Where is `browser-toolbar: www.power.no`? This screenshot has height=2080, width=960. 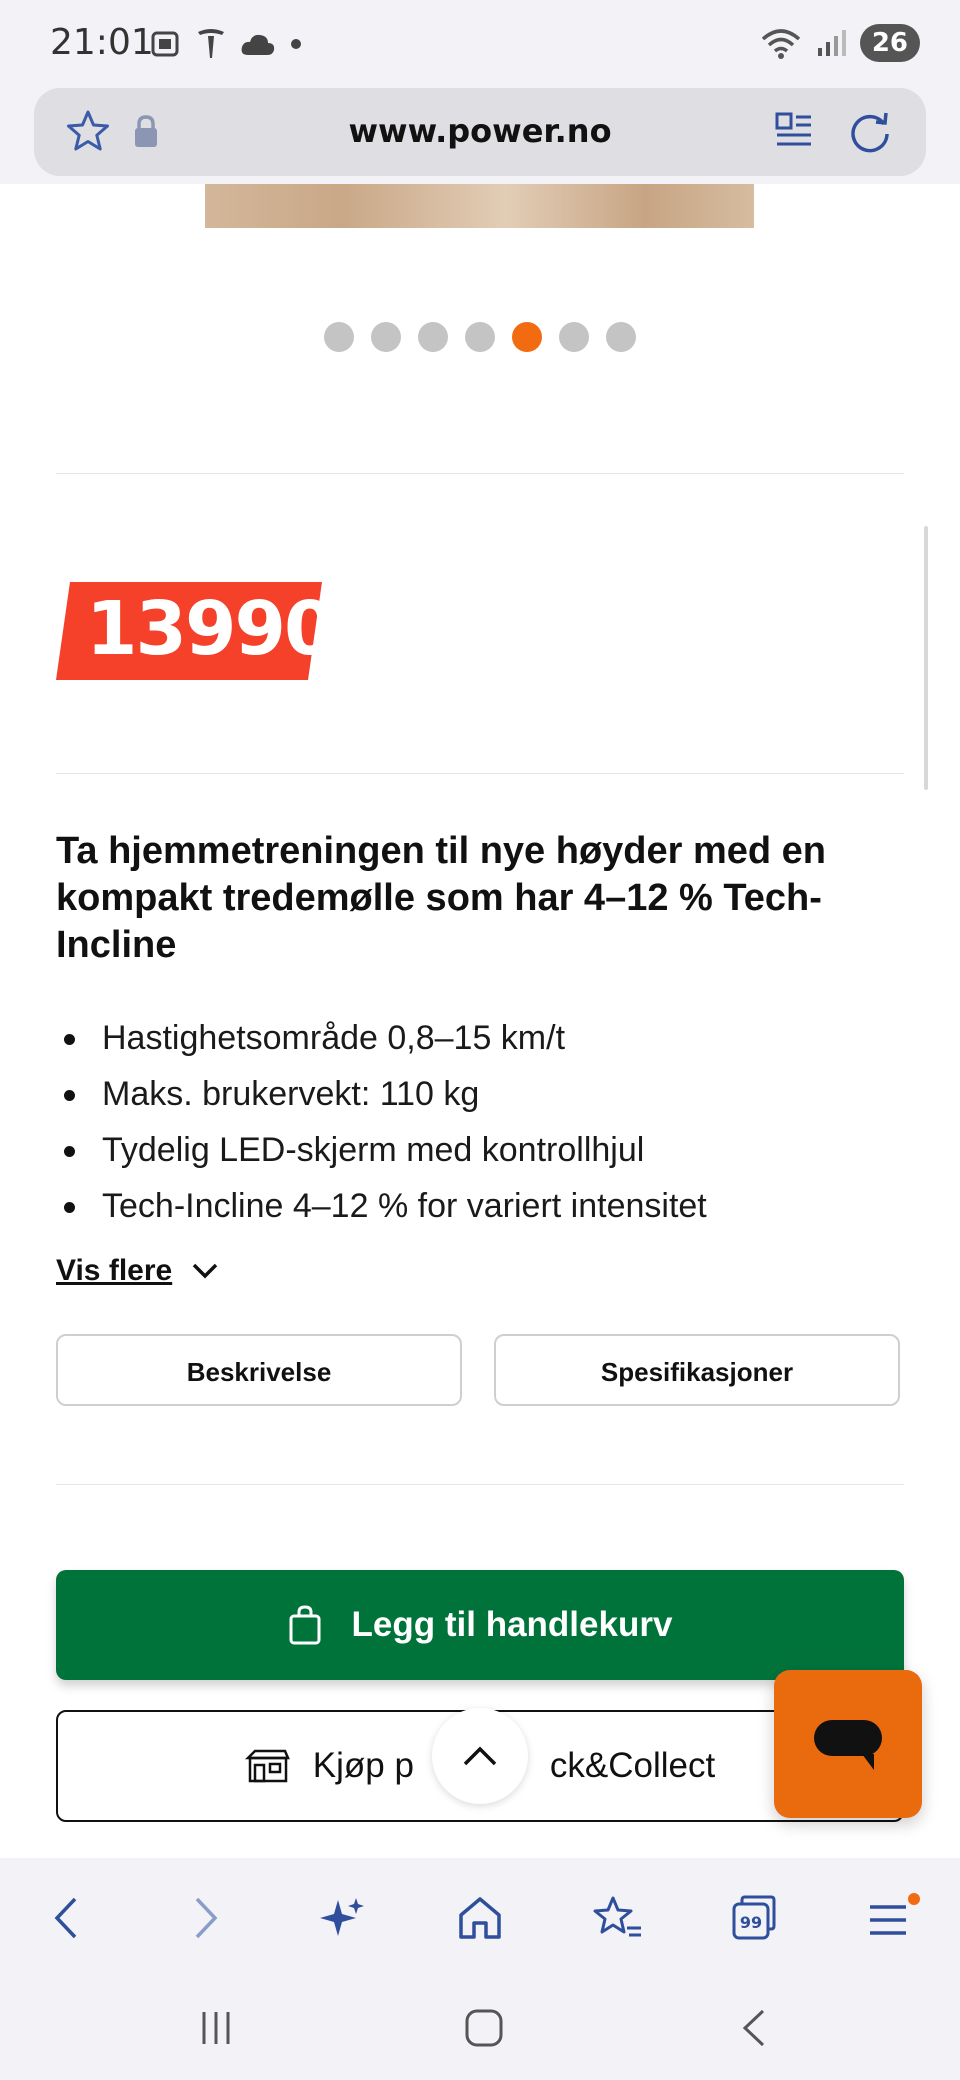 browser-toolbar: www.power.no is located at coordinates (480, 136).